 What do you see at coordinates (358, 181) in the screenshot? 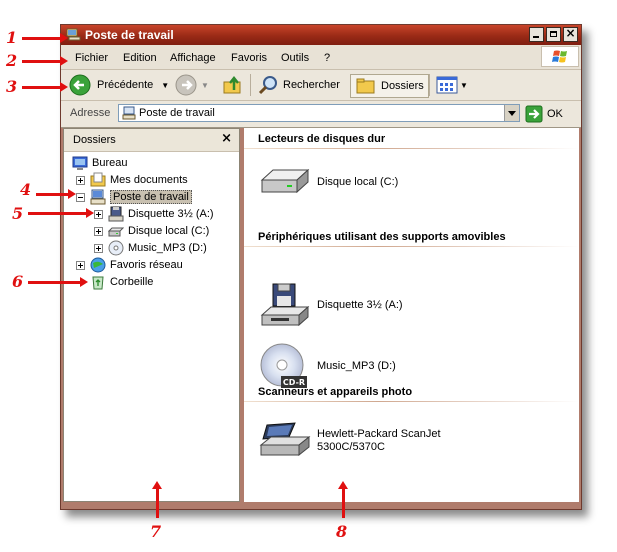
I see `item-label: Disque local (C:)` at bounding box center [358, 181].